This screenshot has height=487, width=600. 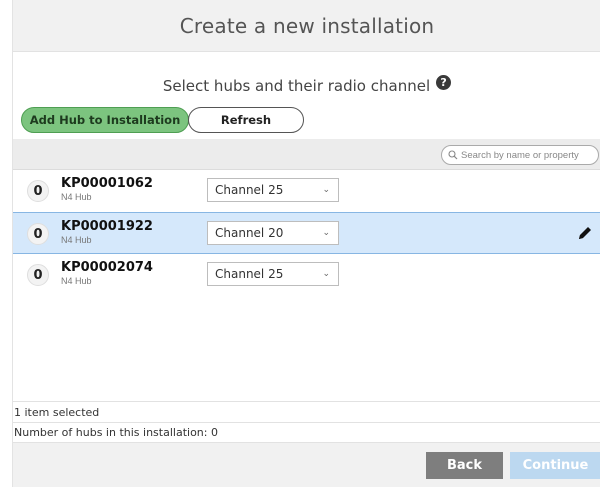 I want to click on hub-row: 0 KP00001922 N4 Hub Channel 20 ⌄, so click(x=306, y=233).